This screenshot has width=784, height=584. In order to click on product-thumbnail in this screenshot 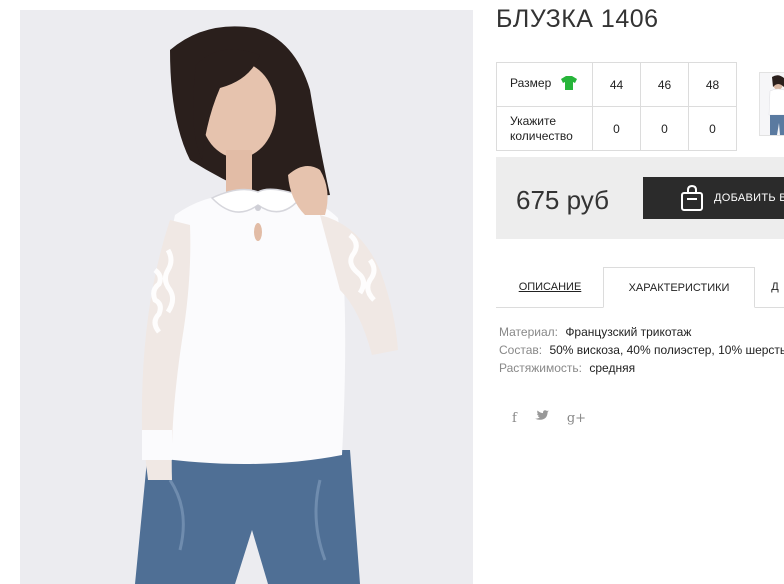, I will do `click(771, 104)`.